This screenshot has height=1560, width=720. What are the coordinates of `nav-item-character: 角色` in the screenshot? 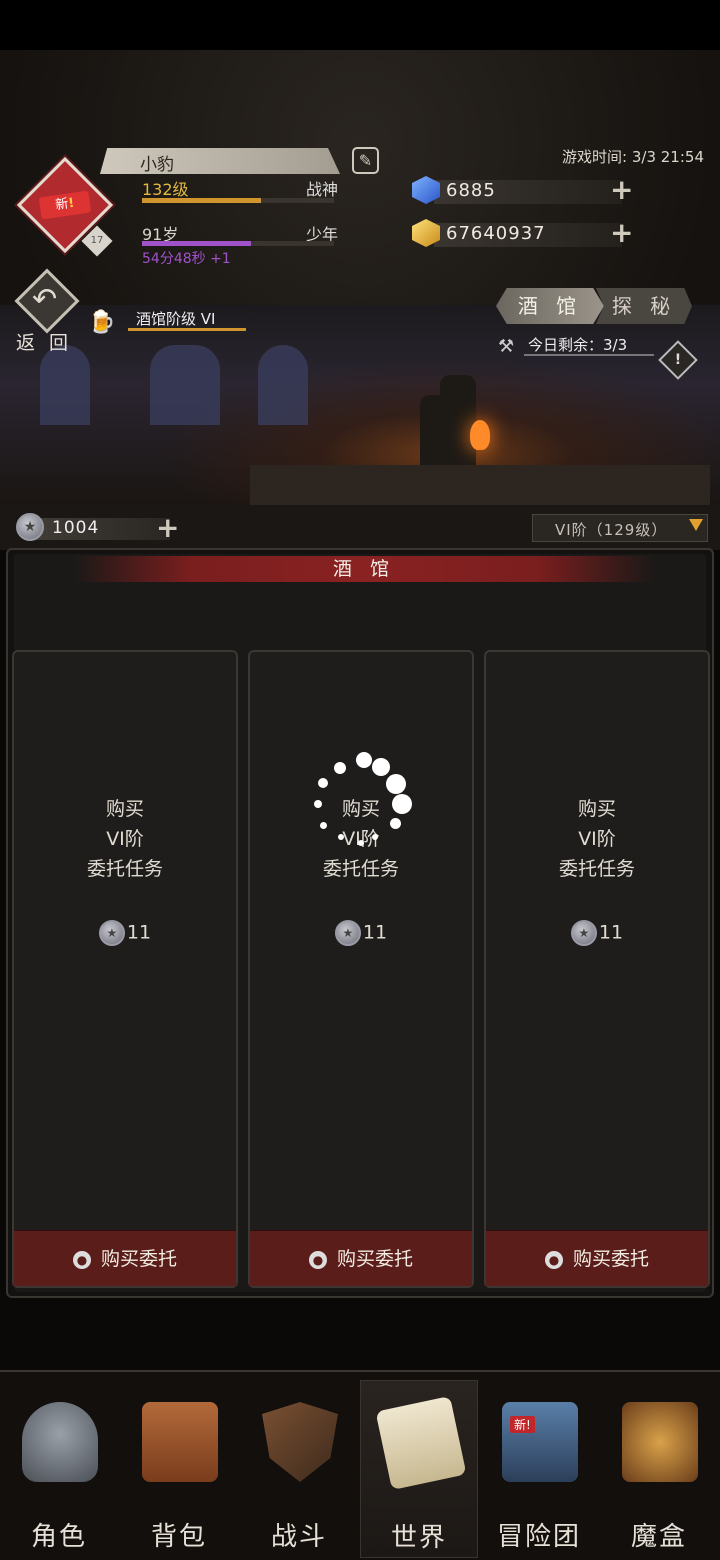 It's located at (59, 1469).